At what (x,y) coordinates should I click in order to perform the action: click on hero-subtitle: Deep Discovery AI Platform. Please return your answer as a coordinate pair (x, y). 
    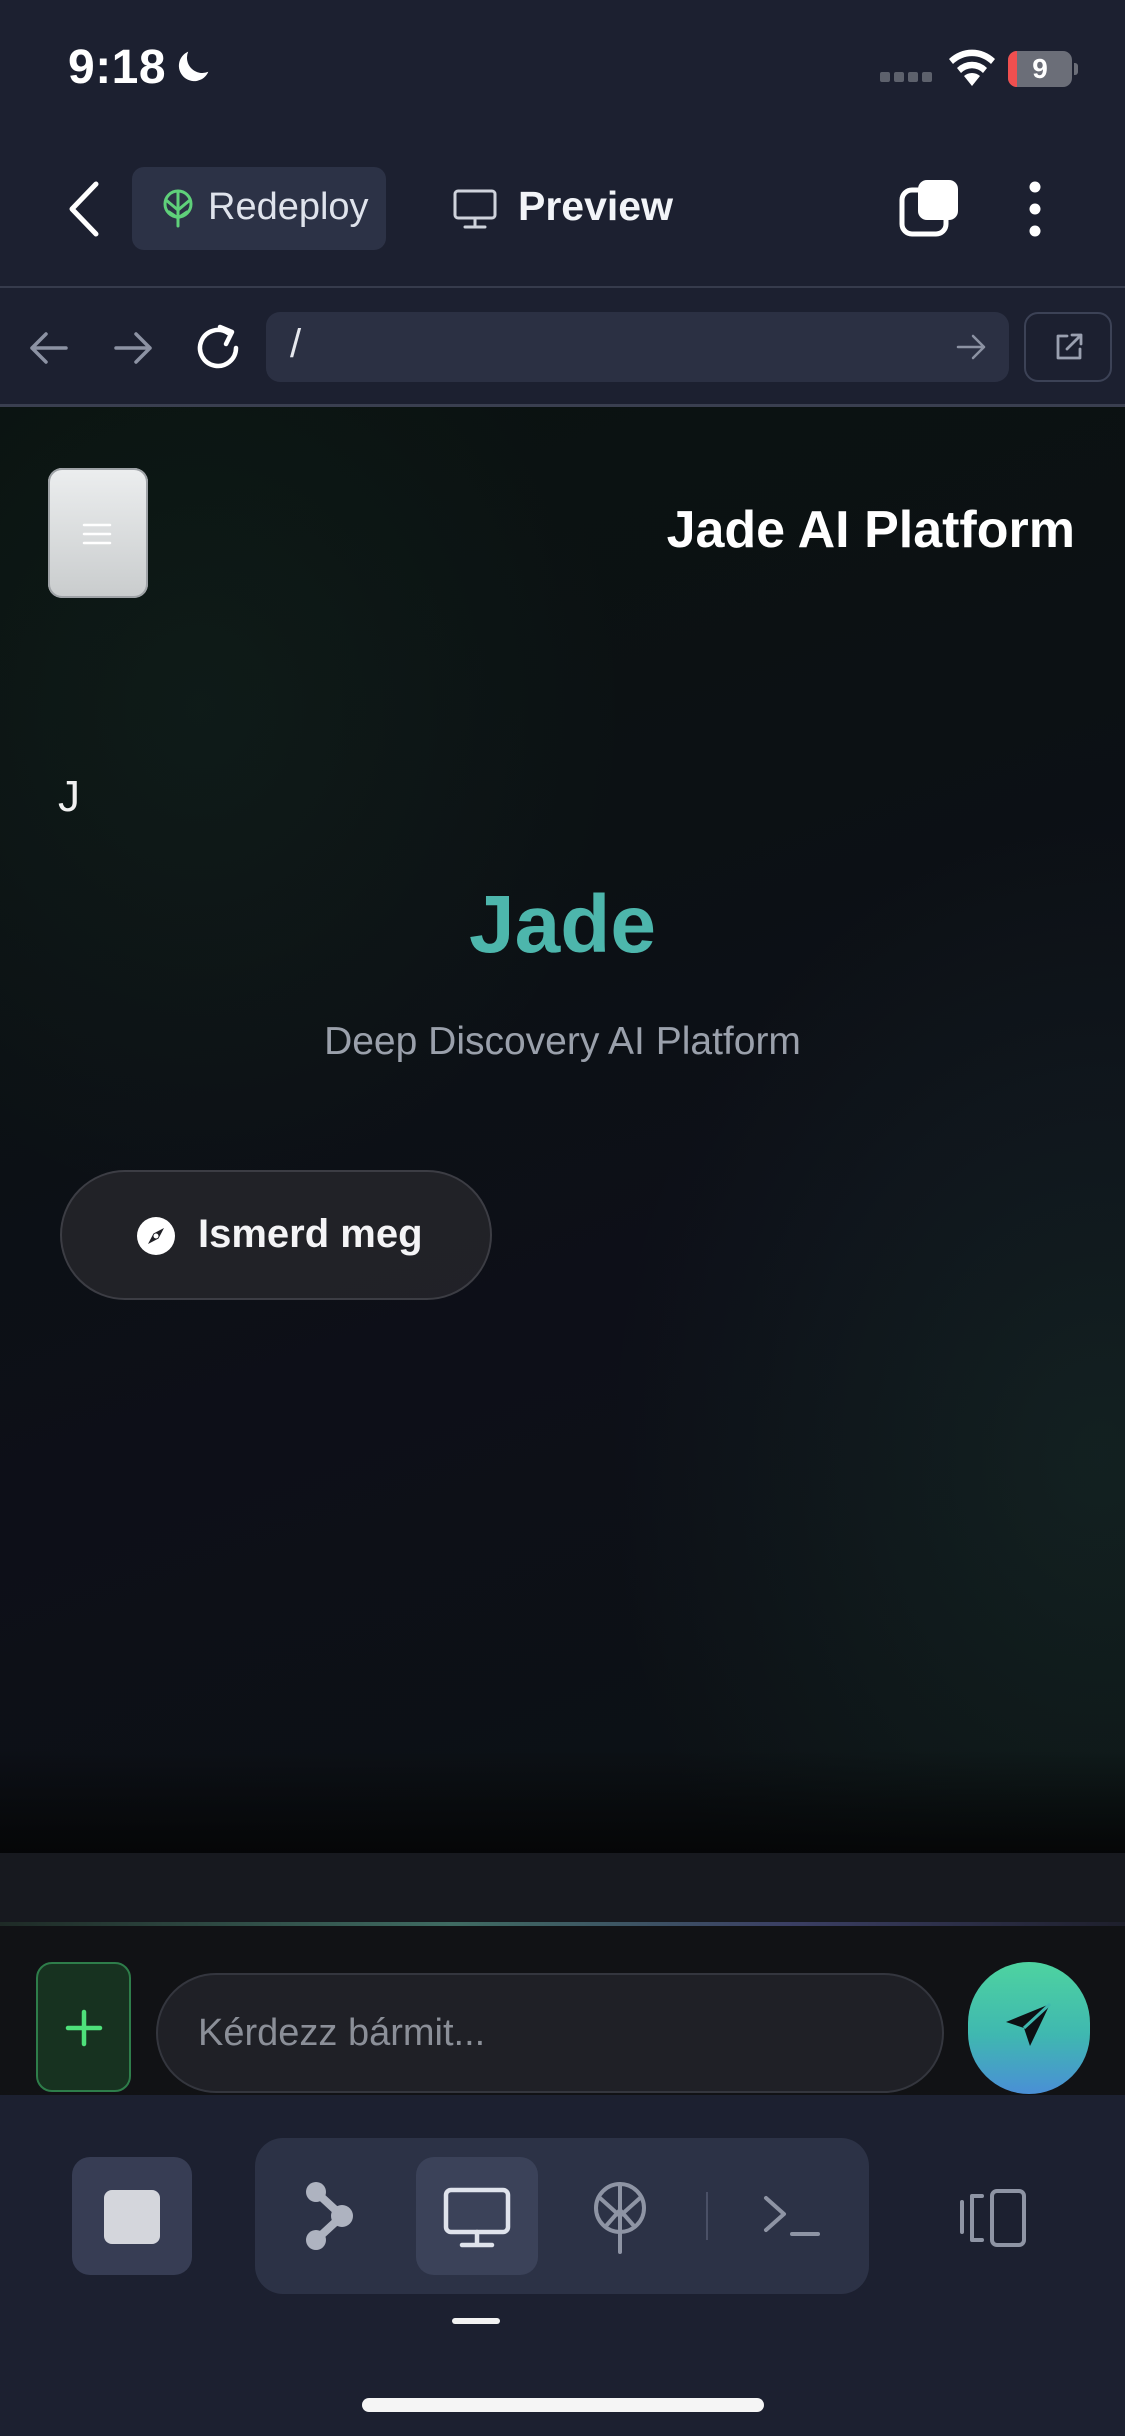
    Looking at the image, I should click on (562, 1041).